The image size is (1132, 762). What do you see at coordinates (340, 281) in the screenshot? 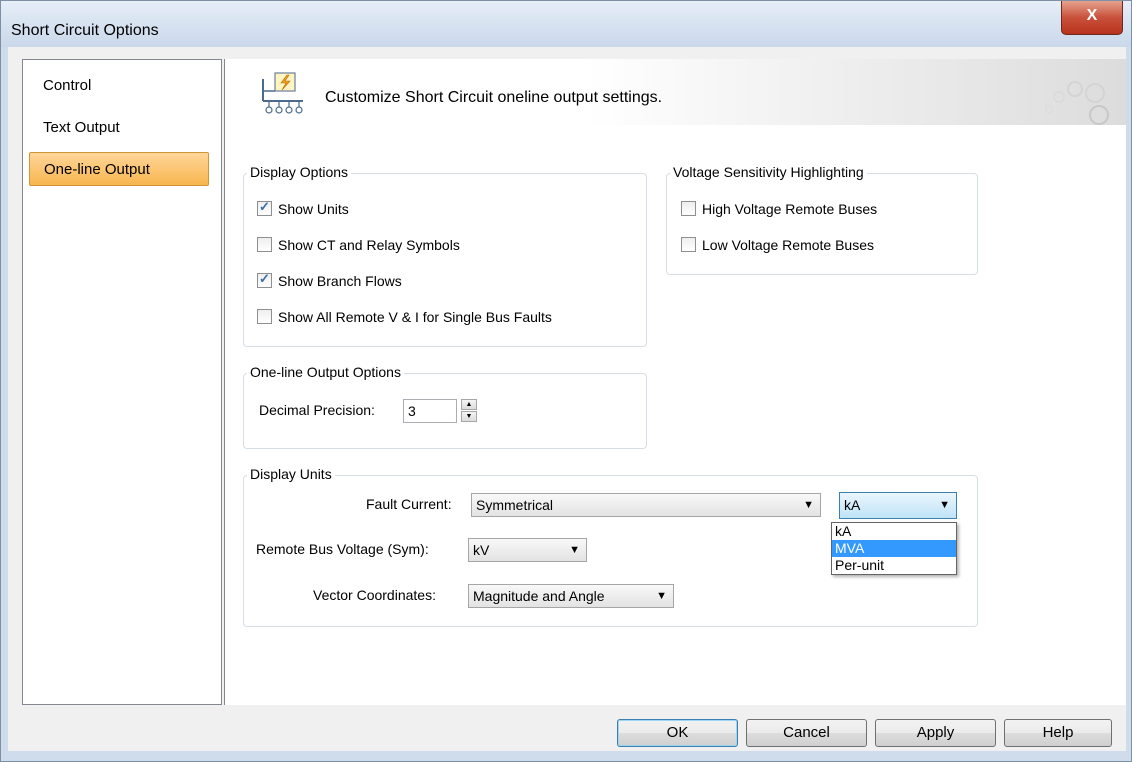
I see `show-branch-flows-label: Show Branch Flows` at bounding box center [340, 281].